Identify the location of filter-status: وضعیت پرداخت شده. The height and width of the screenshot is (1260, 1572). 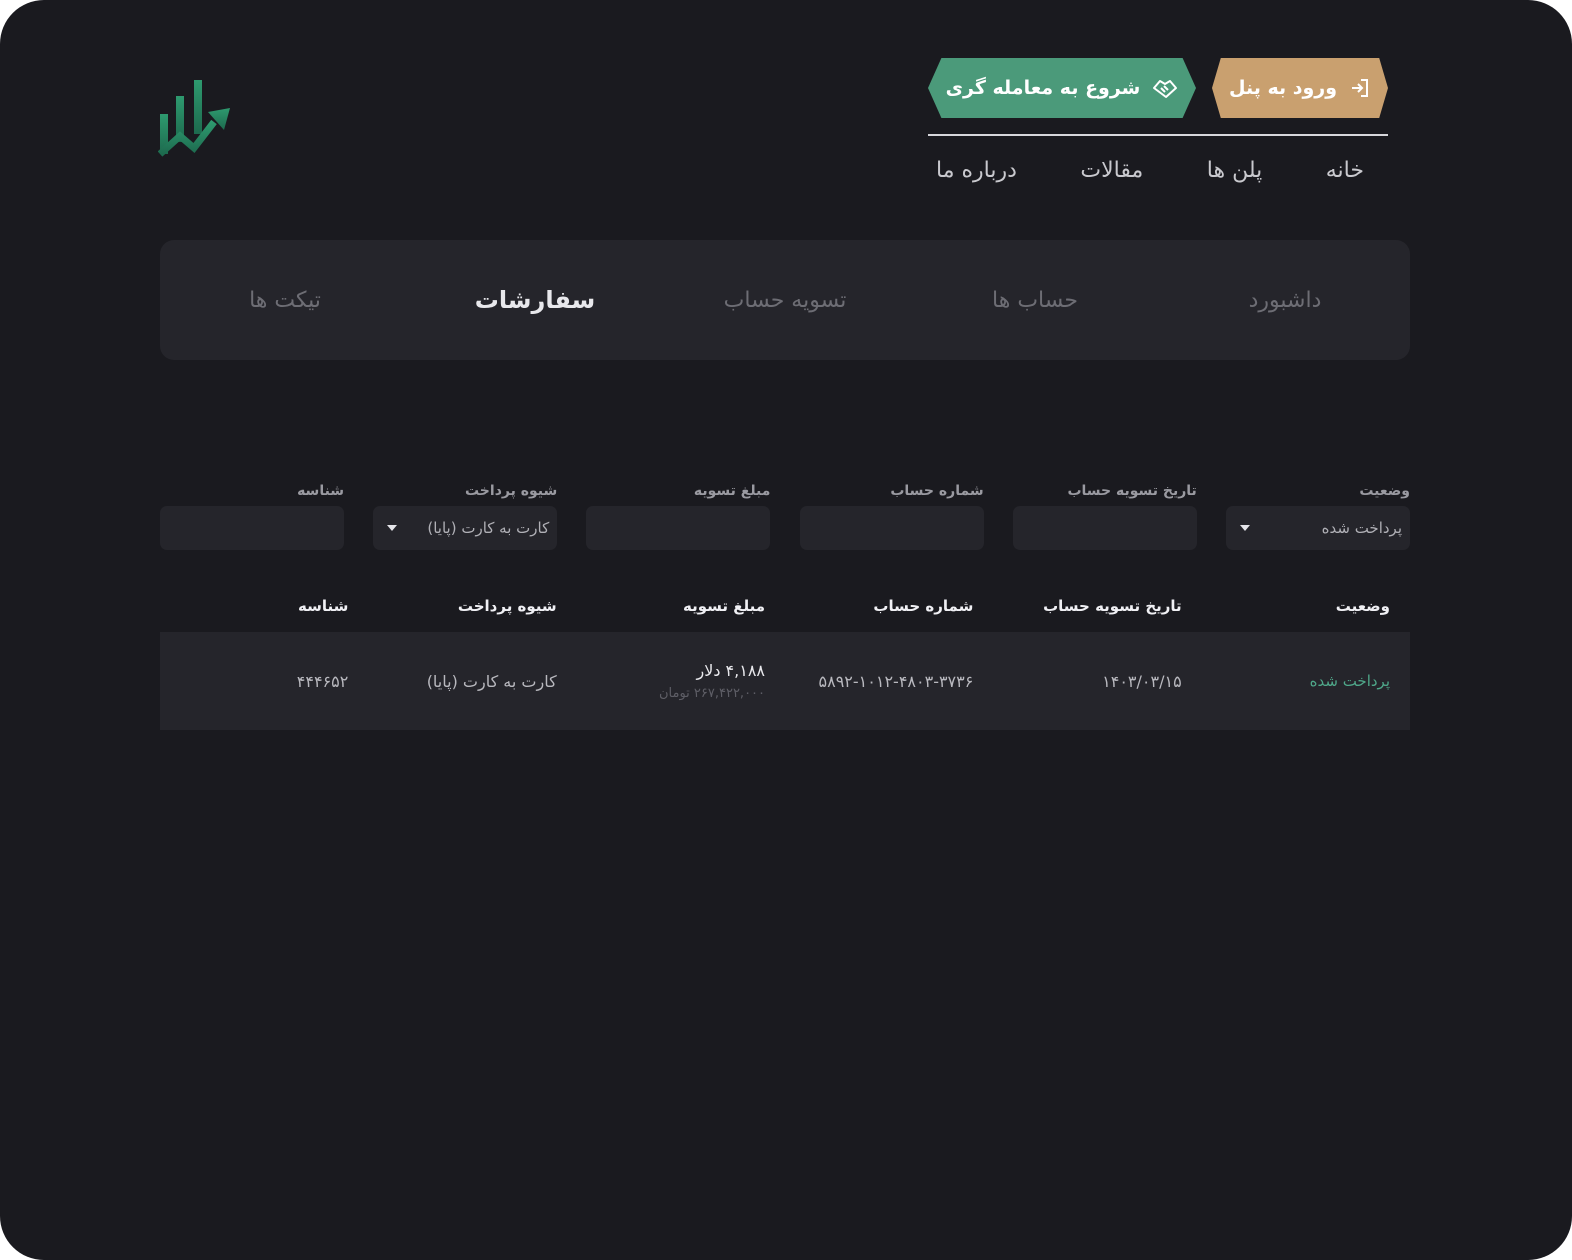
(1318, 515).